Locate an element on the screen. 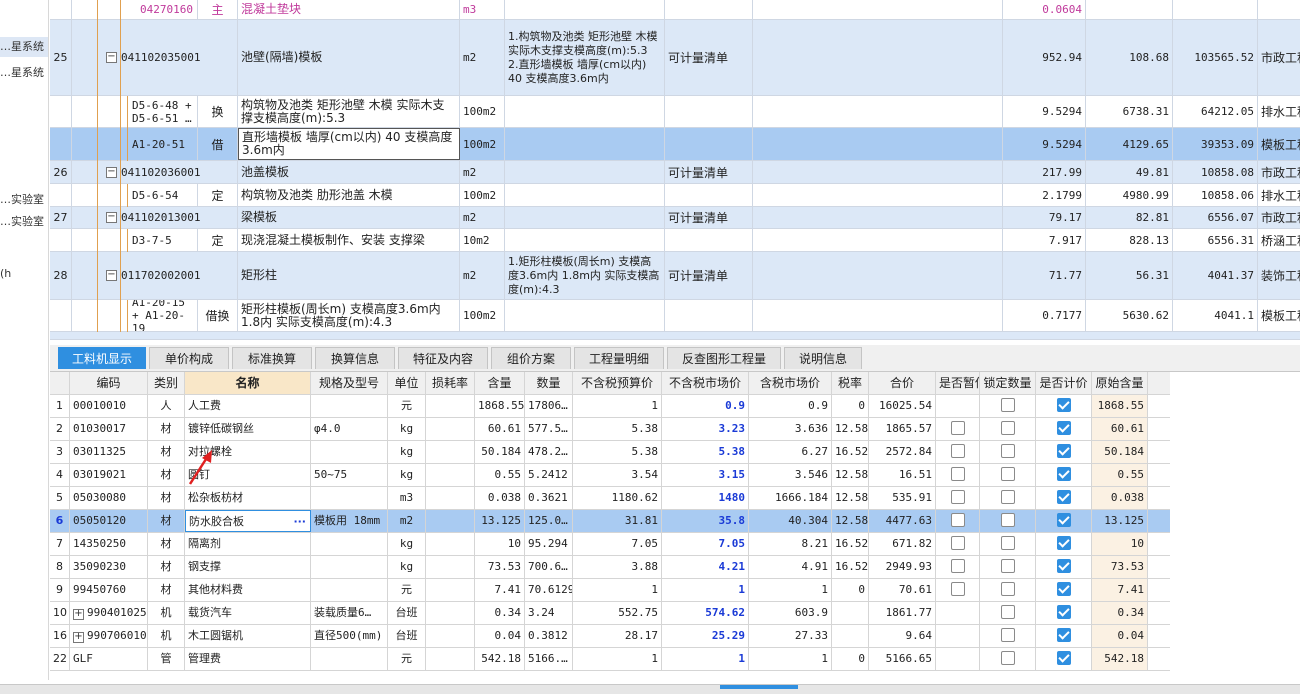  material-name: 隔离剂 is located at coordinates (248, 544).